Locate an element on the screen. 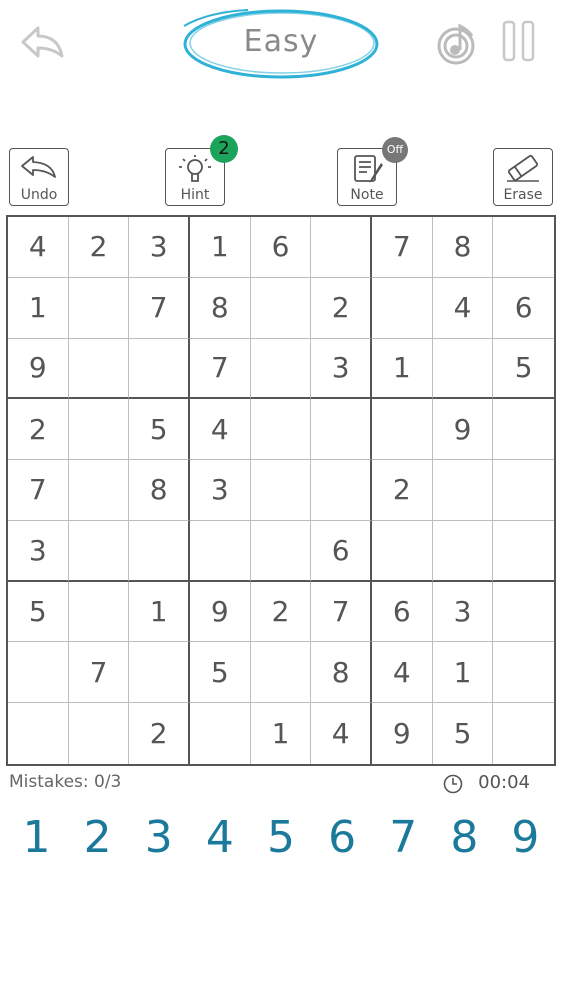 This screenshot has width=563, height=1000. number-key-6: 6 is located at coordinates (342, 838).